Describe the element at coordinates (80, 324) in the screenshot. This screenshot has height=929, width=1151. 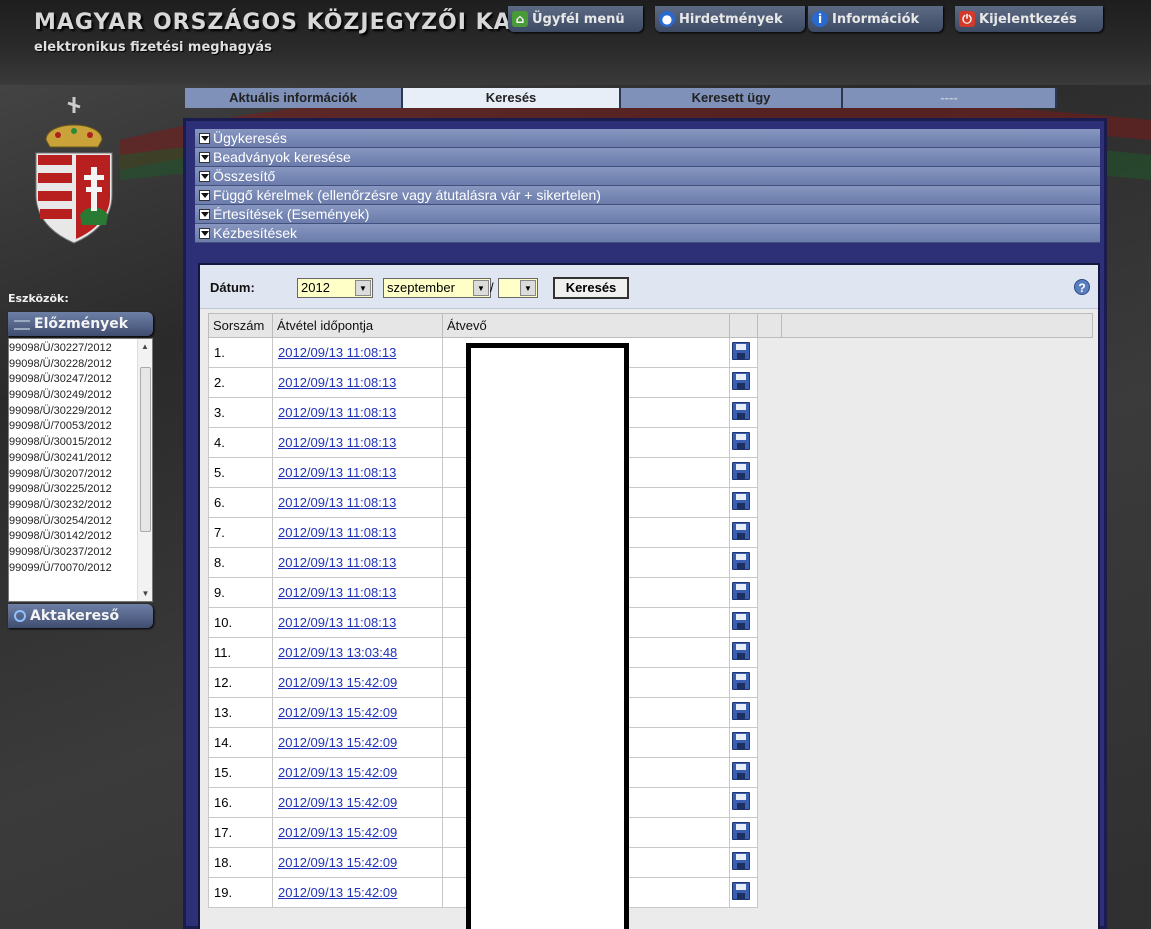
I see `history-button: Előzmények` at that location.